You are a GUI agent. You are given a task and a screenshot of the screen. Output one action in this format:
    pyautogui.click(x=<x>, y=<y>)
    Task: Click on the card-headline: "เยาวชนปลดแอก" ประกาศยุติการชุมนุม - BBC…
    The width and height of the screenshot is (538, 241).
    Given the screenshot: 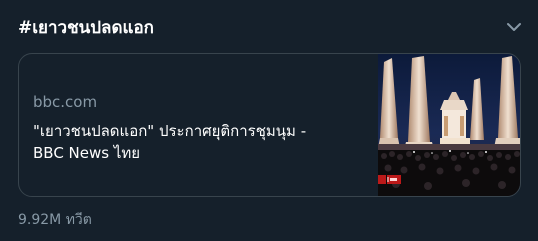 What is the action you would take?
    pyautogui.click(x=203, y=142)
    